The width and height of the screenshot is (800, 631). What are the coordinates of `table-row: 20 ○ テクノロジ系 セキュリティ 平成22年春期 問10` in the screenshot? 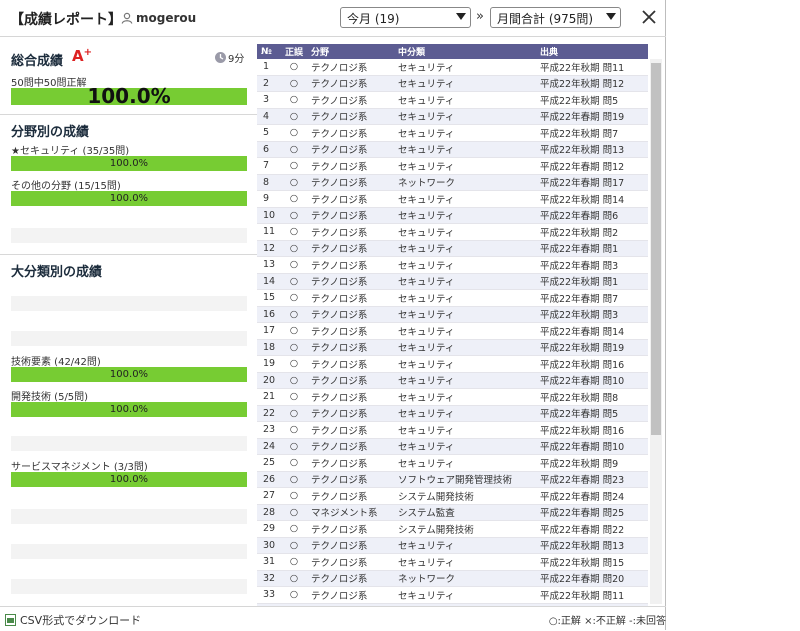 It's located at (452, 380).